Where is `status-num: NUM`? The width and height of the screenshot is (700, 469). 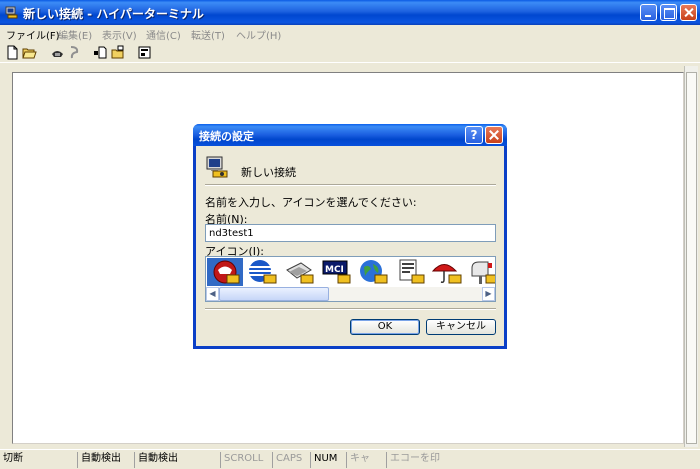 status-num: NUM is located at coordinates (323, 460).